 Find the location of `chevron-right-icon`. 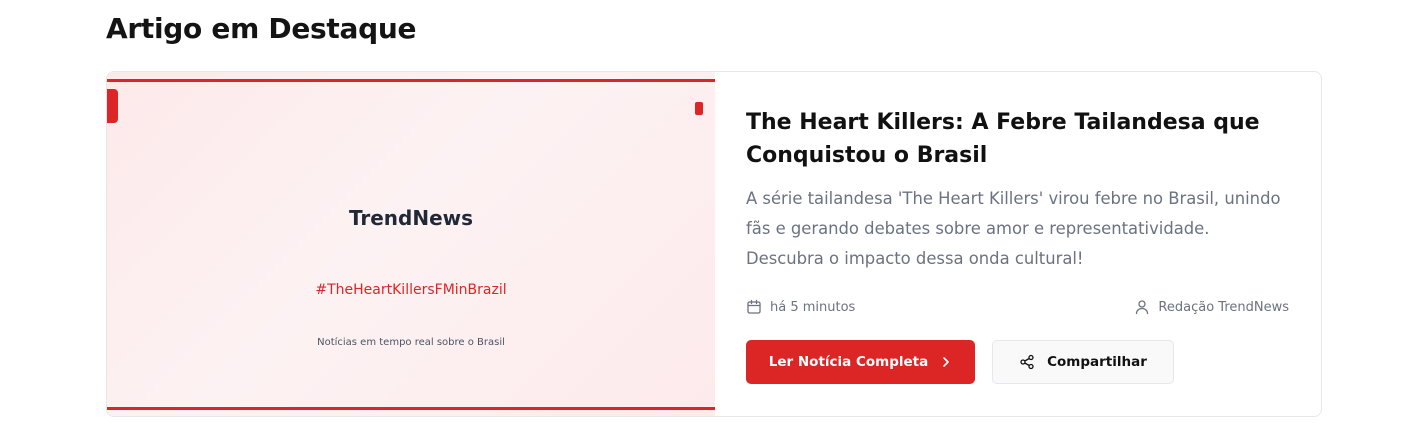

chevron-right-icon is located at coordinates (946, 362).